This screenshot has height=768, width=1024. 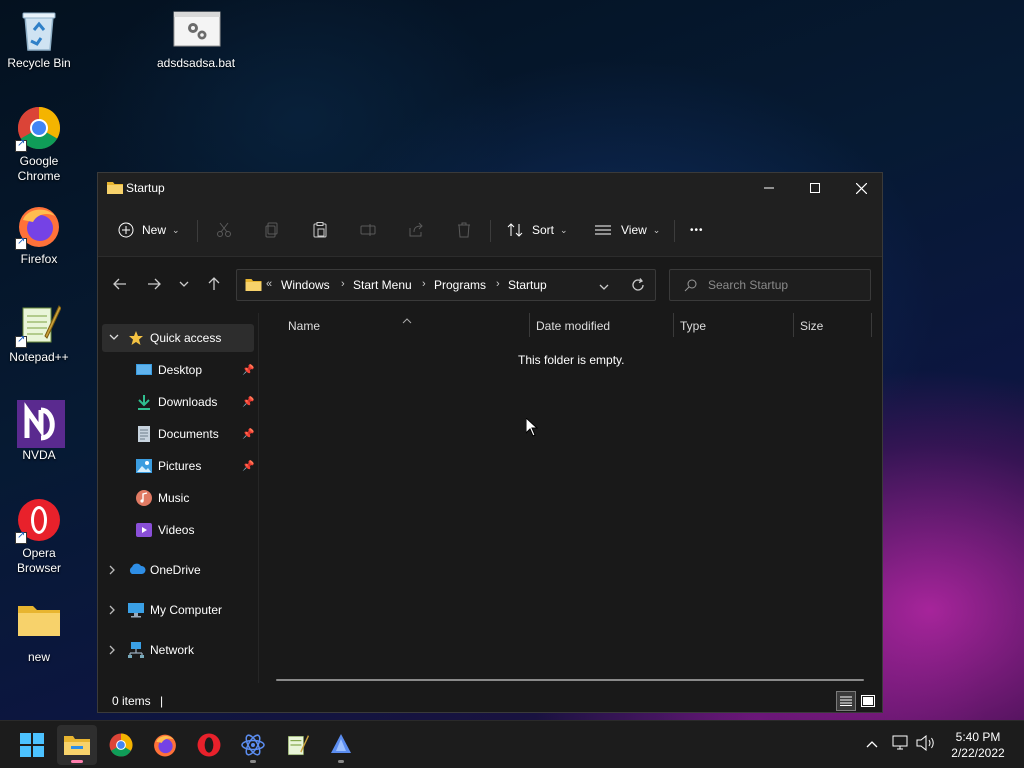 What do you see at coordinates (178, 338) in the screenshot?
I see `nav-item-quick-access: Quick access` at bounding box center [178, 338].